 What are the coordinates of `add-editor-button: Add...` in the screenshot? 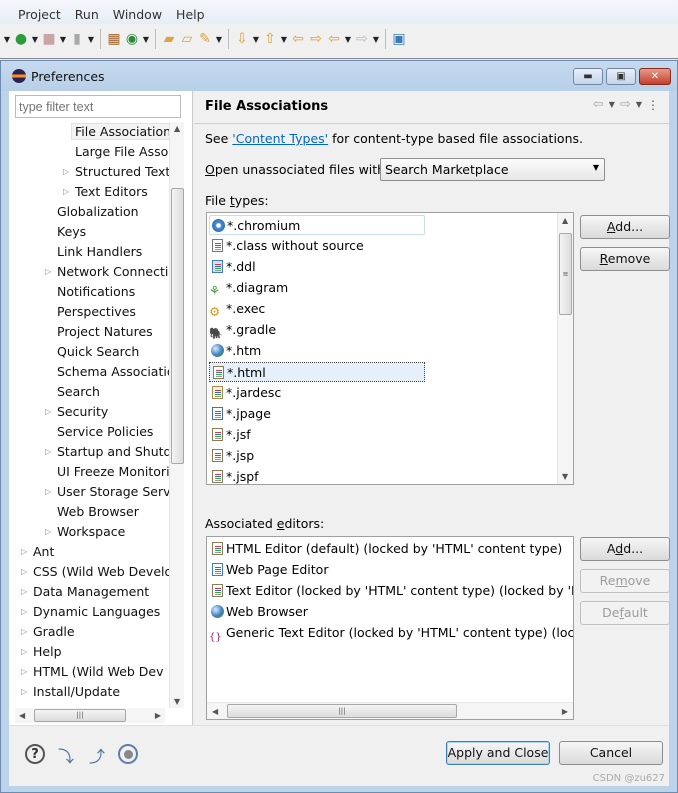 It's located at (625, 549).